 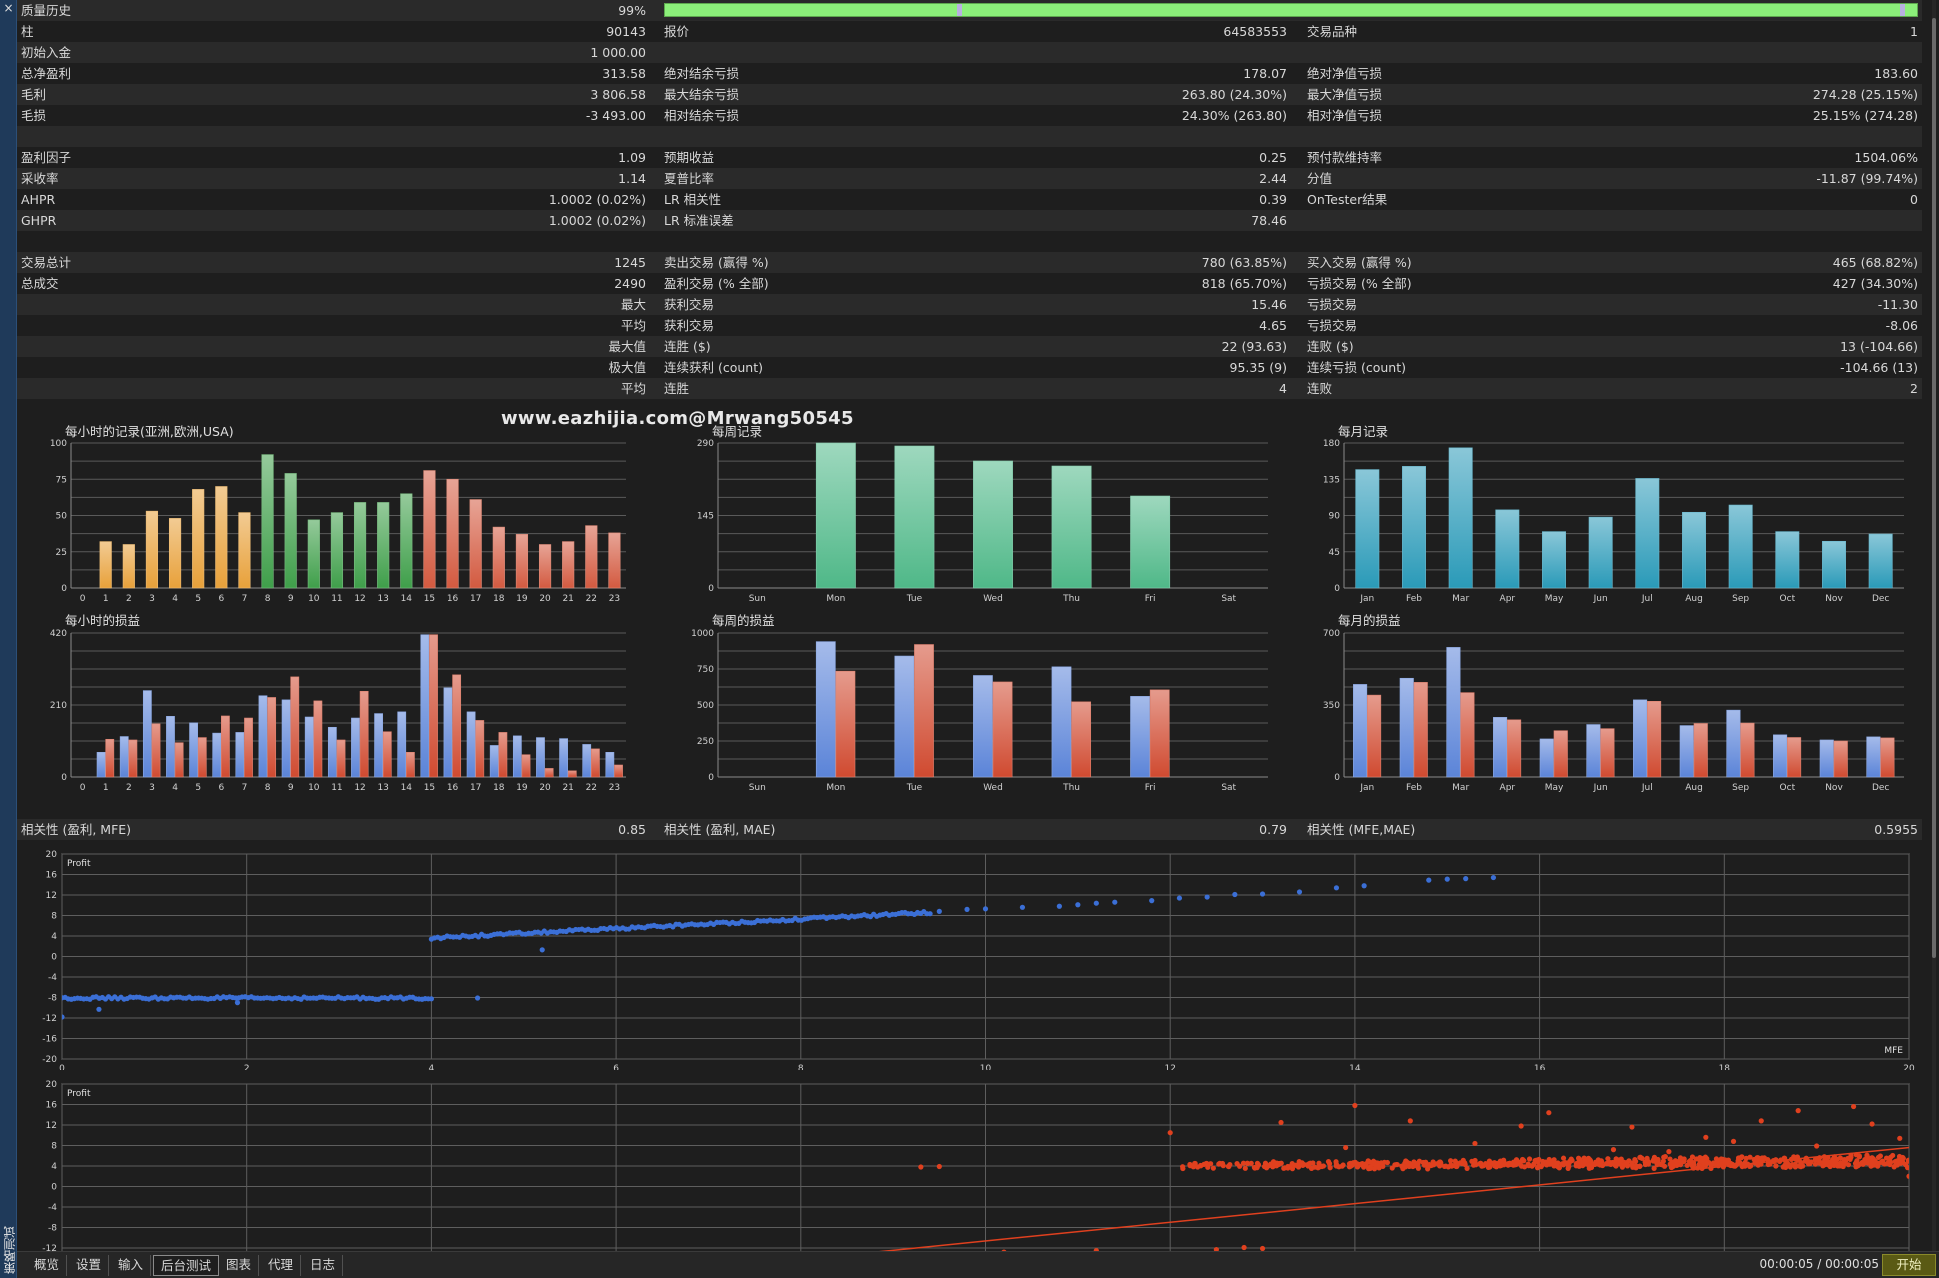 I want to click on stats-row: 平均 获利交易 4.65 亏损交易 -8.06, so click(x=969, y=325).